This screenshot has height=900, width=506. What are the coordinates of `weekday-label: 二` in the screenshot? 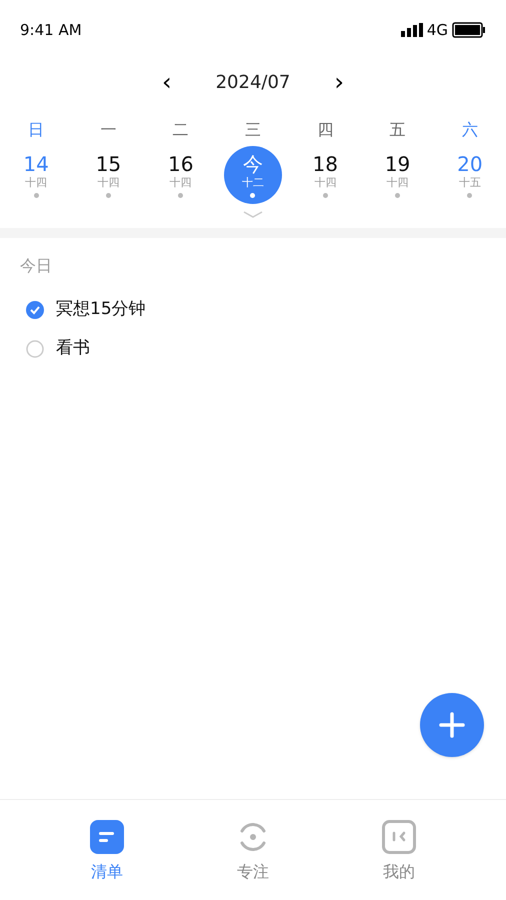 It's located at (180, 130).